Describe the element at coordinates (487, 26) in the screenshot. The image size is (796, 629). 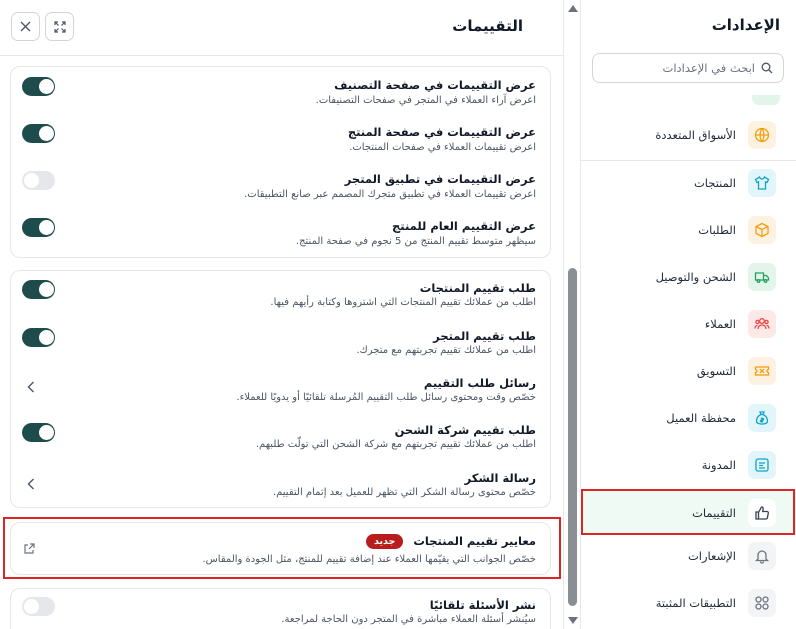
I see `page-title: التقييمات` at that location.